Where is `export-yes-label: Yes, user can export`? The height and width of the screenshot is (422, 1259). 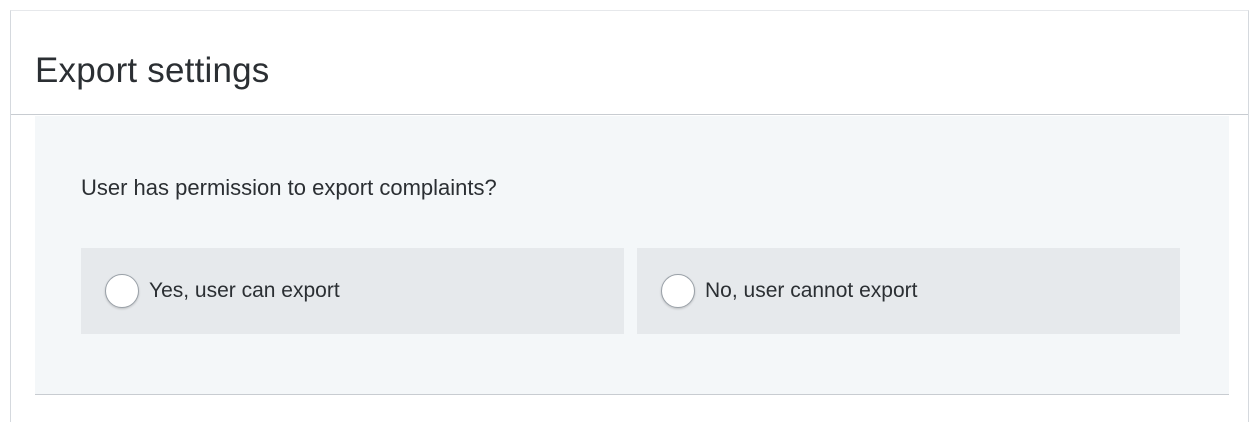 export-yes-label: Yes, user can export is located at coordinates (244, 290).